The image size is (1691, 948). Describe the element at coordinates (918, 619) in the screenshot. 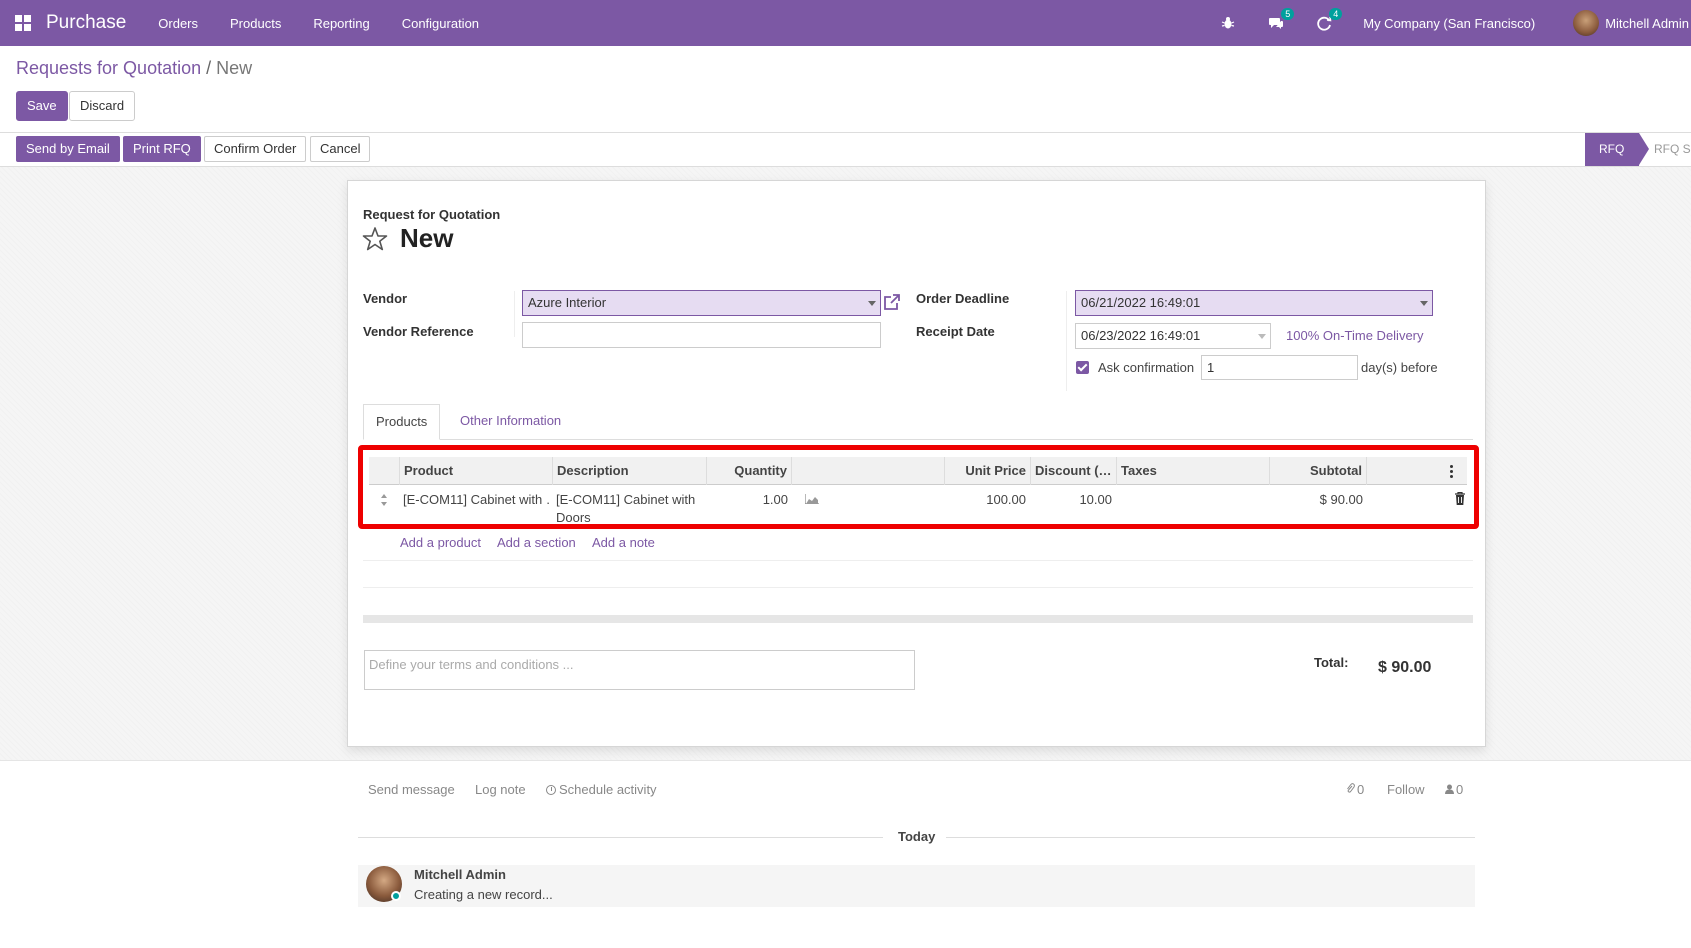

I see `table-footer-bar` at that location.